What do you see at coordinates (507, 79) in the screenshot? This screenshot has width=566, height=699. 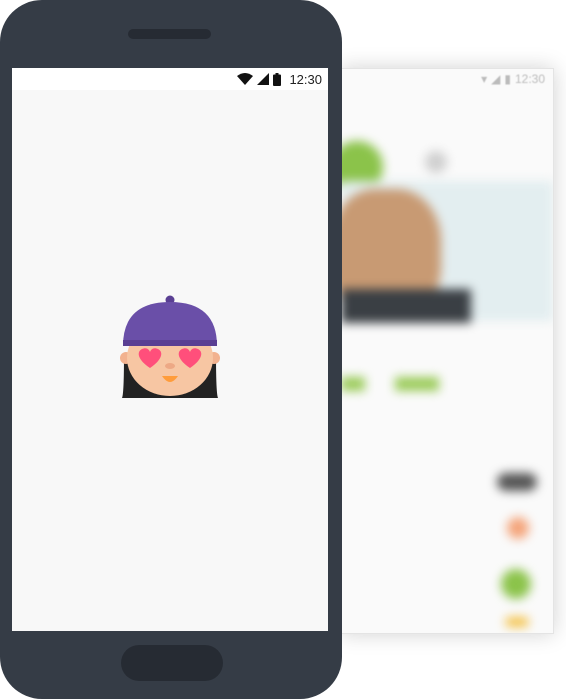 I see `battery-icon: ▮` at bounding box center [507, 79].